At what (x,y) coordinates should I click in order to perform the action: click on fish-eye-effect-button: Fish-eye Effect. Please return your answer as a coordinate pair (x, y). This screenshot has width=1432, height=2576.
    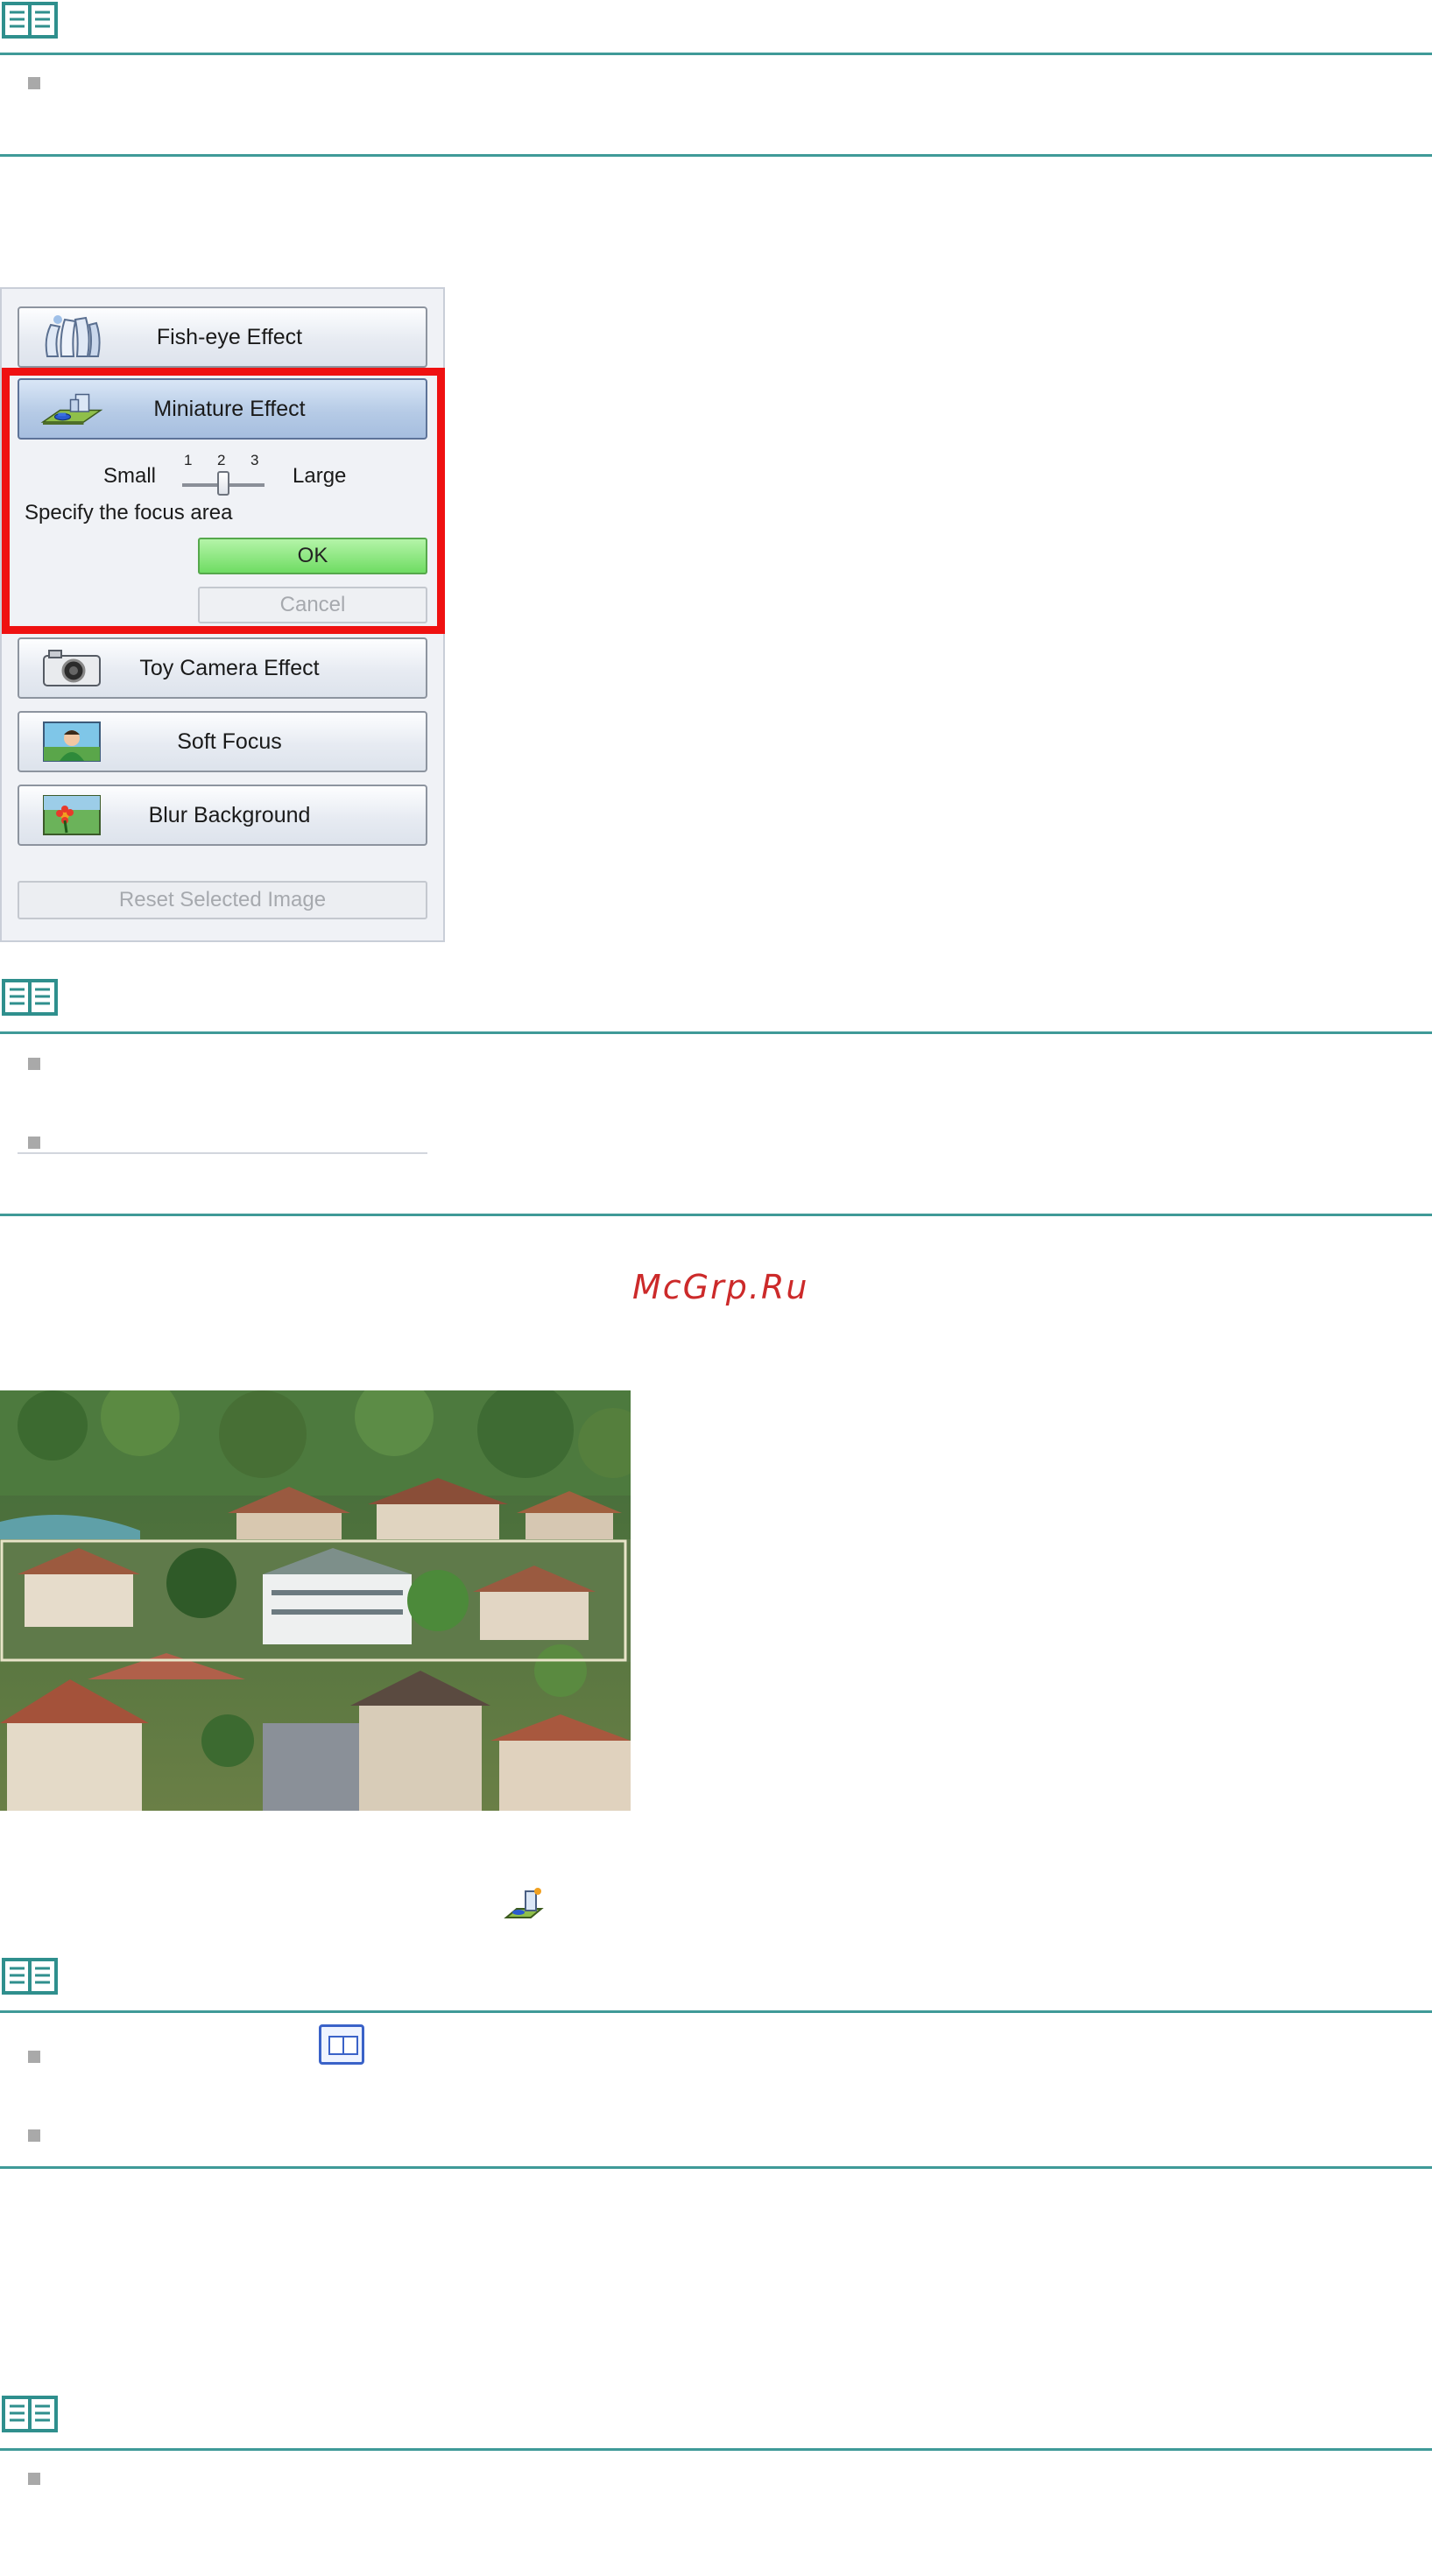
    Looking at the image, I should click on (222, 337).